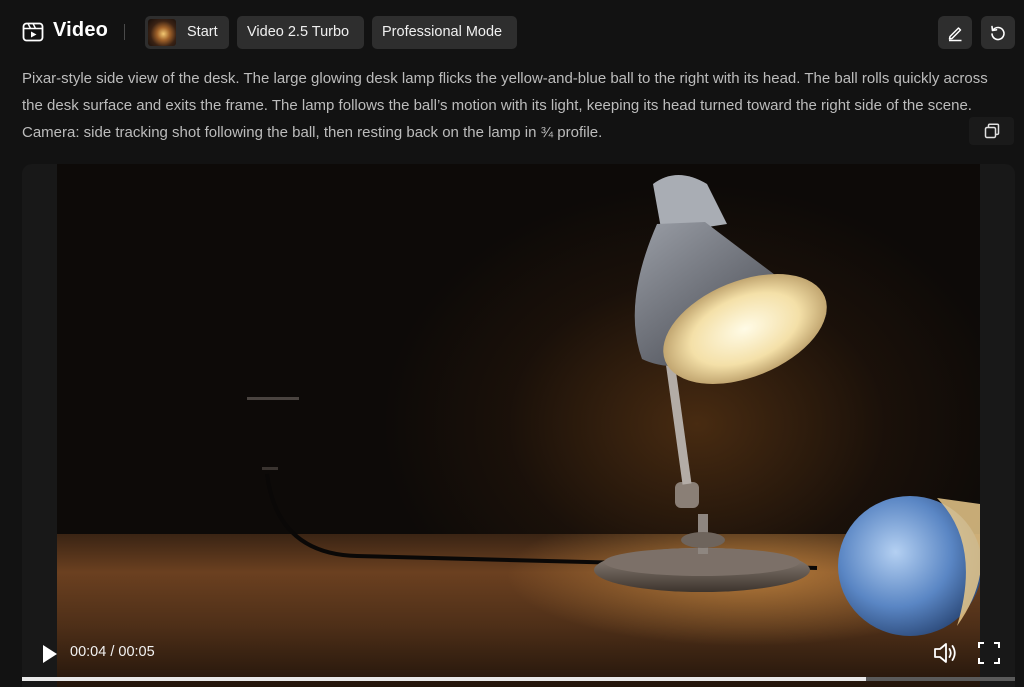 This screenshot has height=687, width=1024. What do you see at coordinates (124, 32) in the screenshot?
I see `header-divider` at bounding box center [124, 32].